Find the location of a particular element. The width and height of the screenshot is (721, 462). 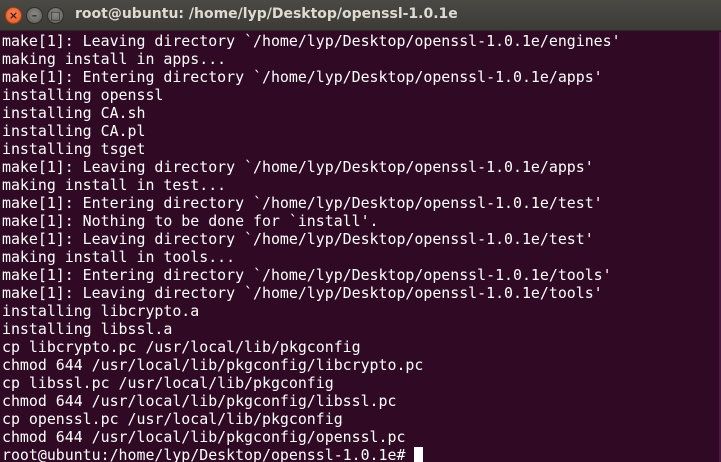

window-controls: × – □ is located at coordinates (34, 15).